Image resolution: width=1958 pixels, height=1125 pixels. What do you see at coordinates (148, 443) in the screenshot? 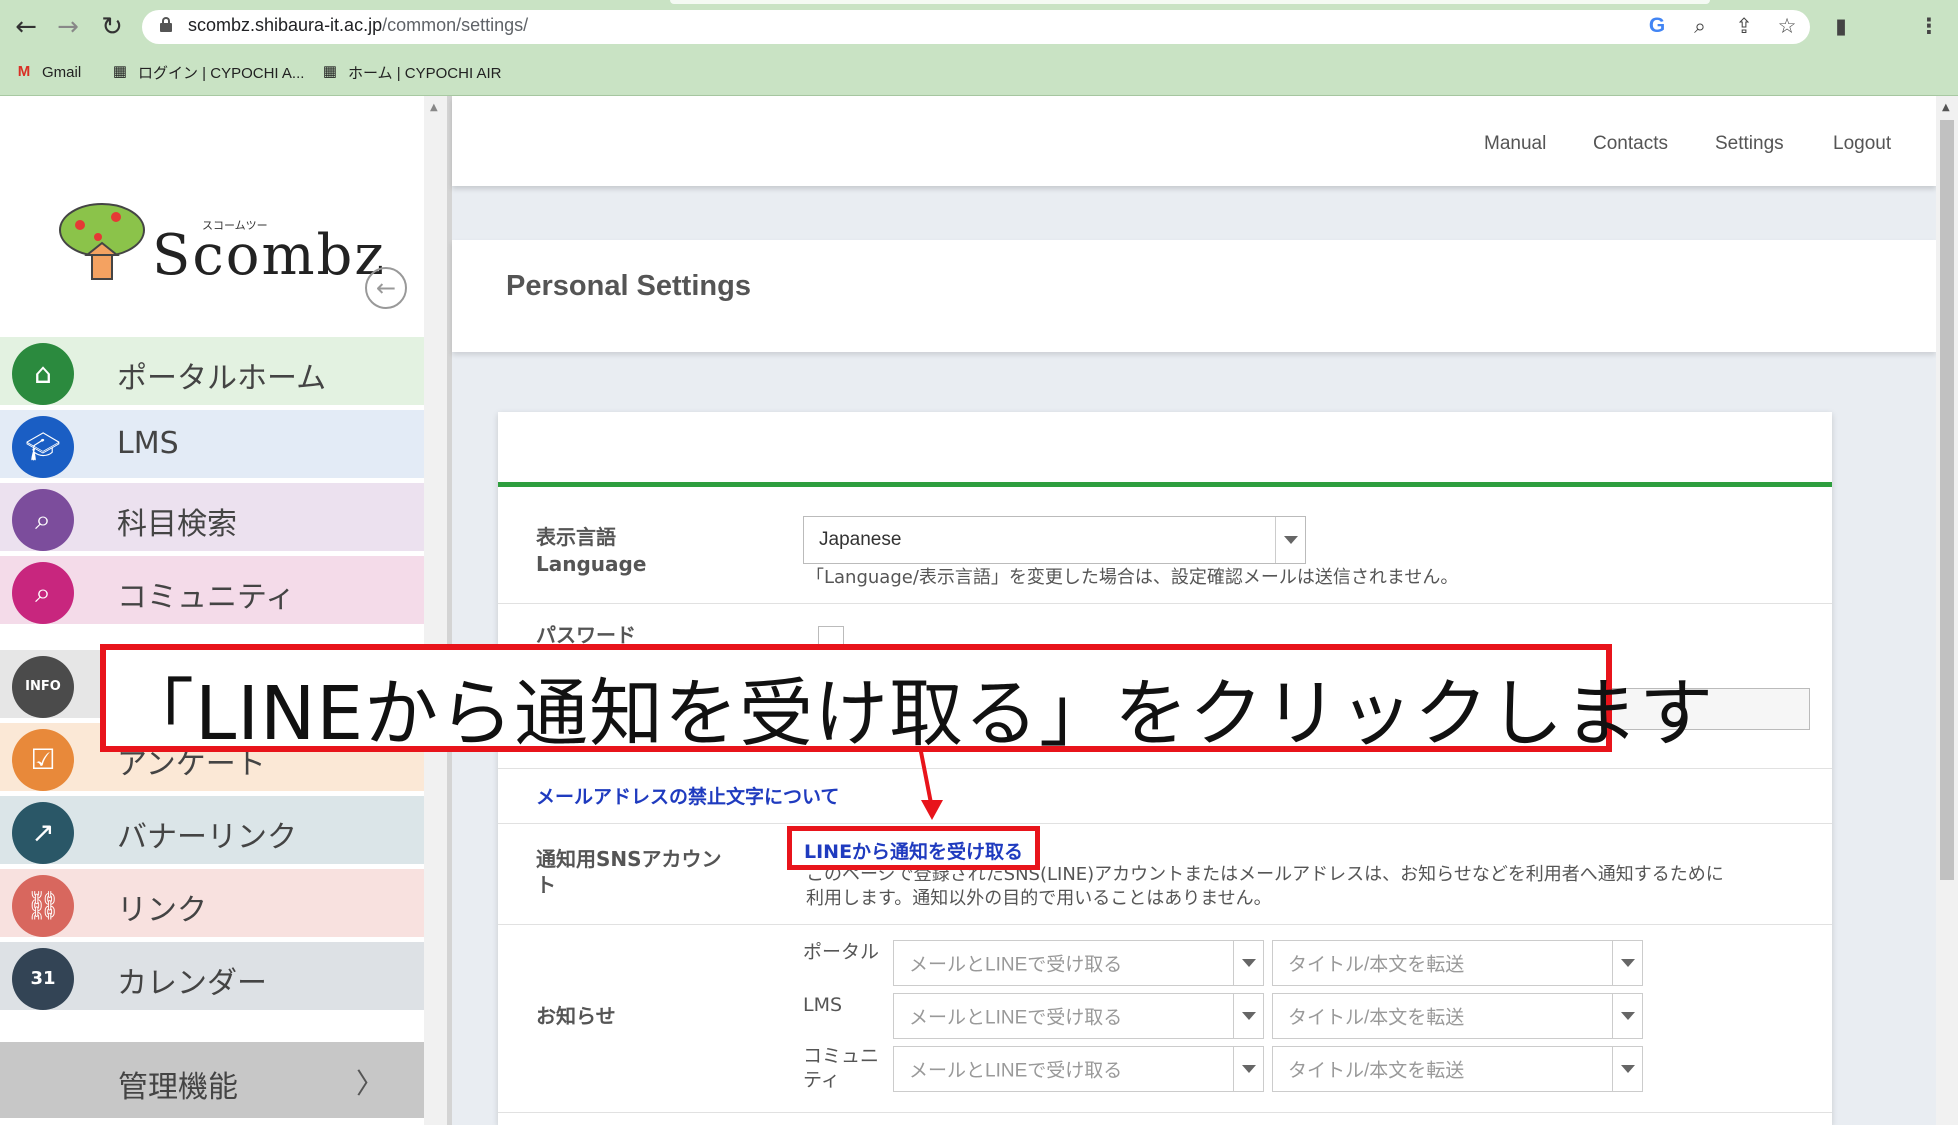
I see `sidebar-item-label: LMS` at bounding box center [148, 443].